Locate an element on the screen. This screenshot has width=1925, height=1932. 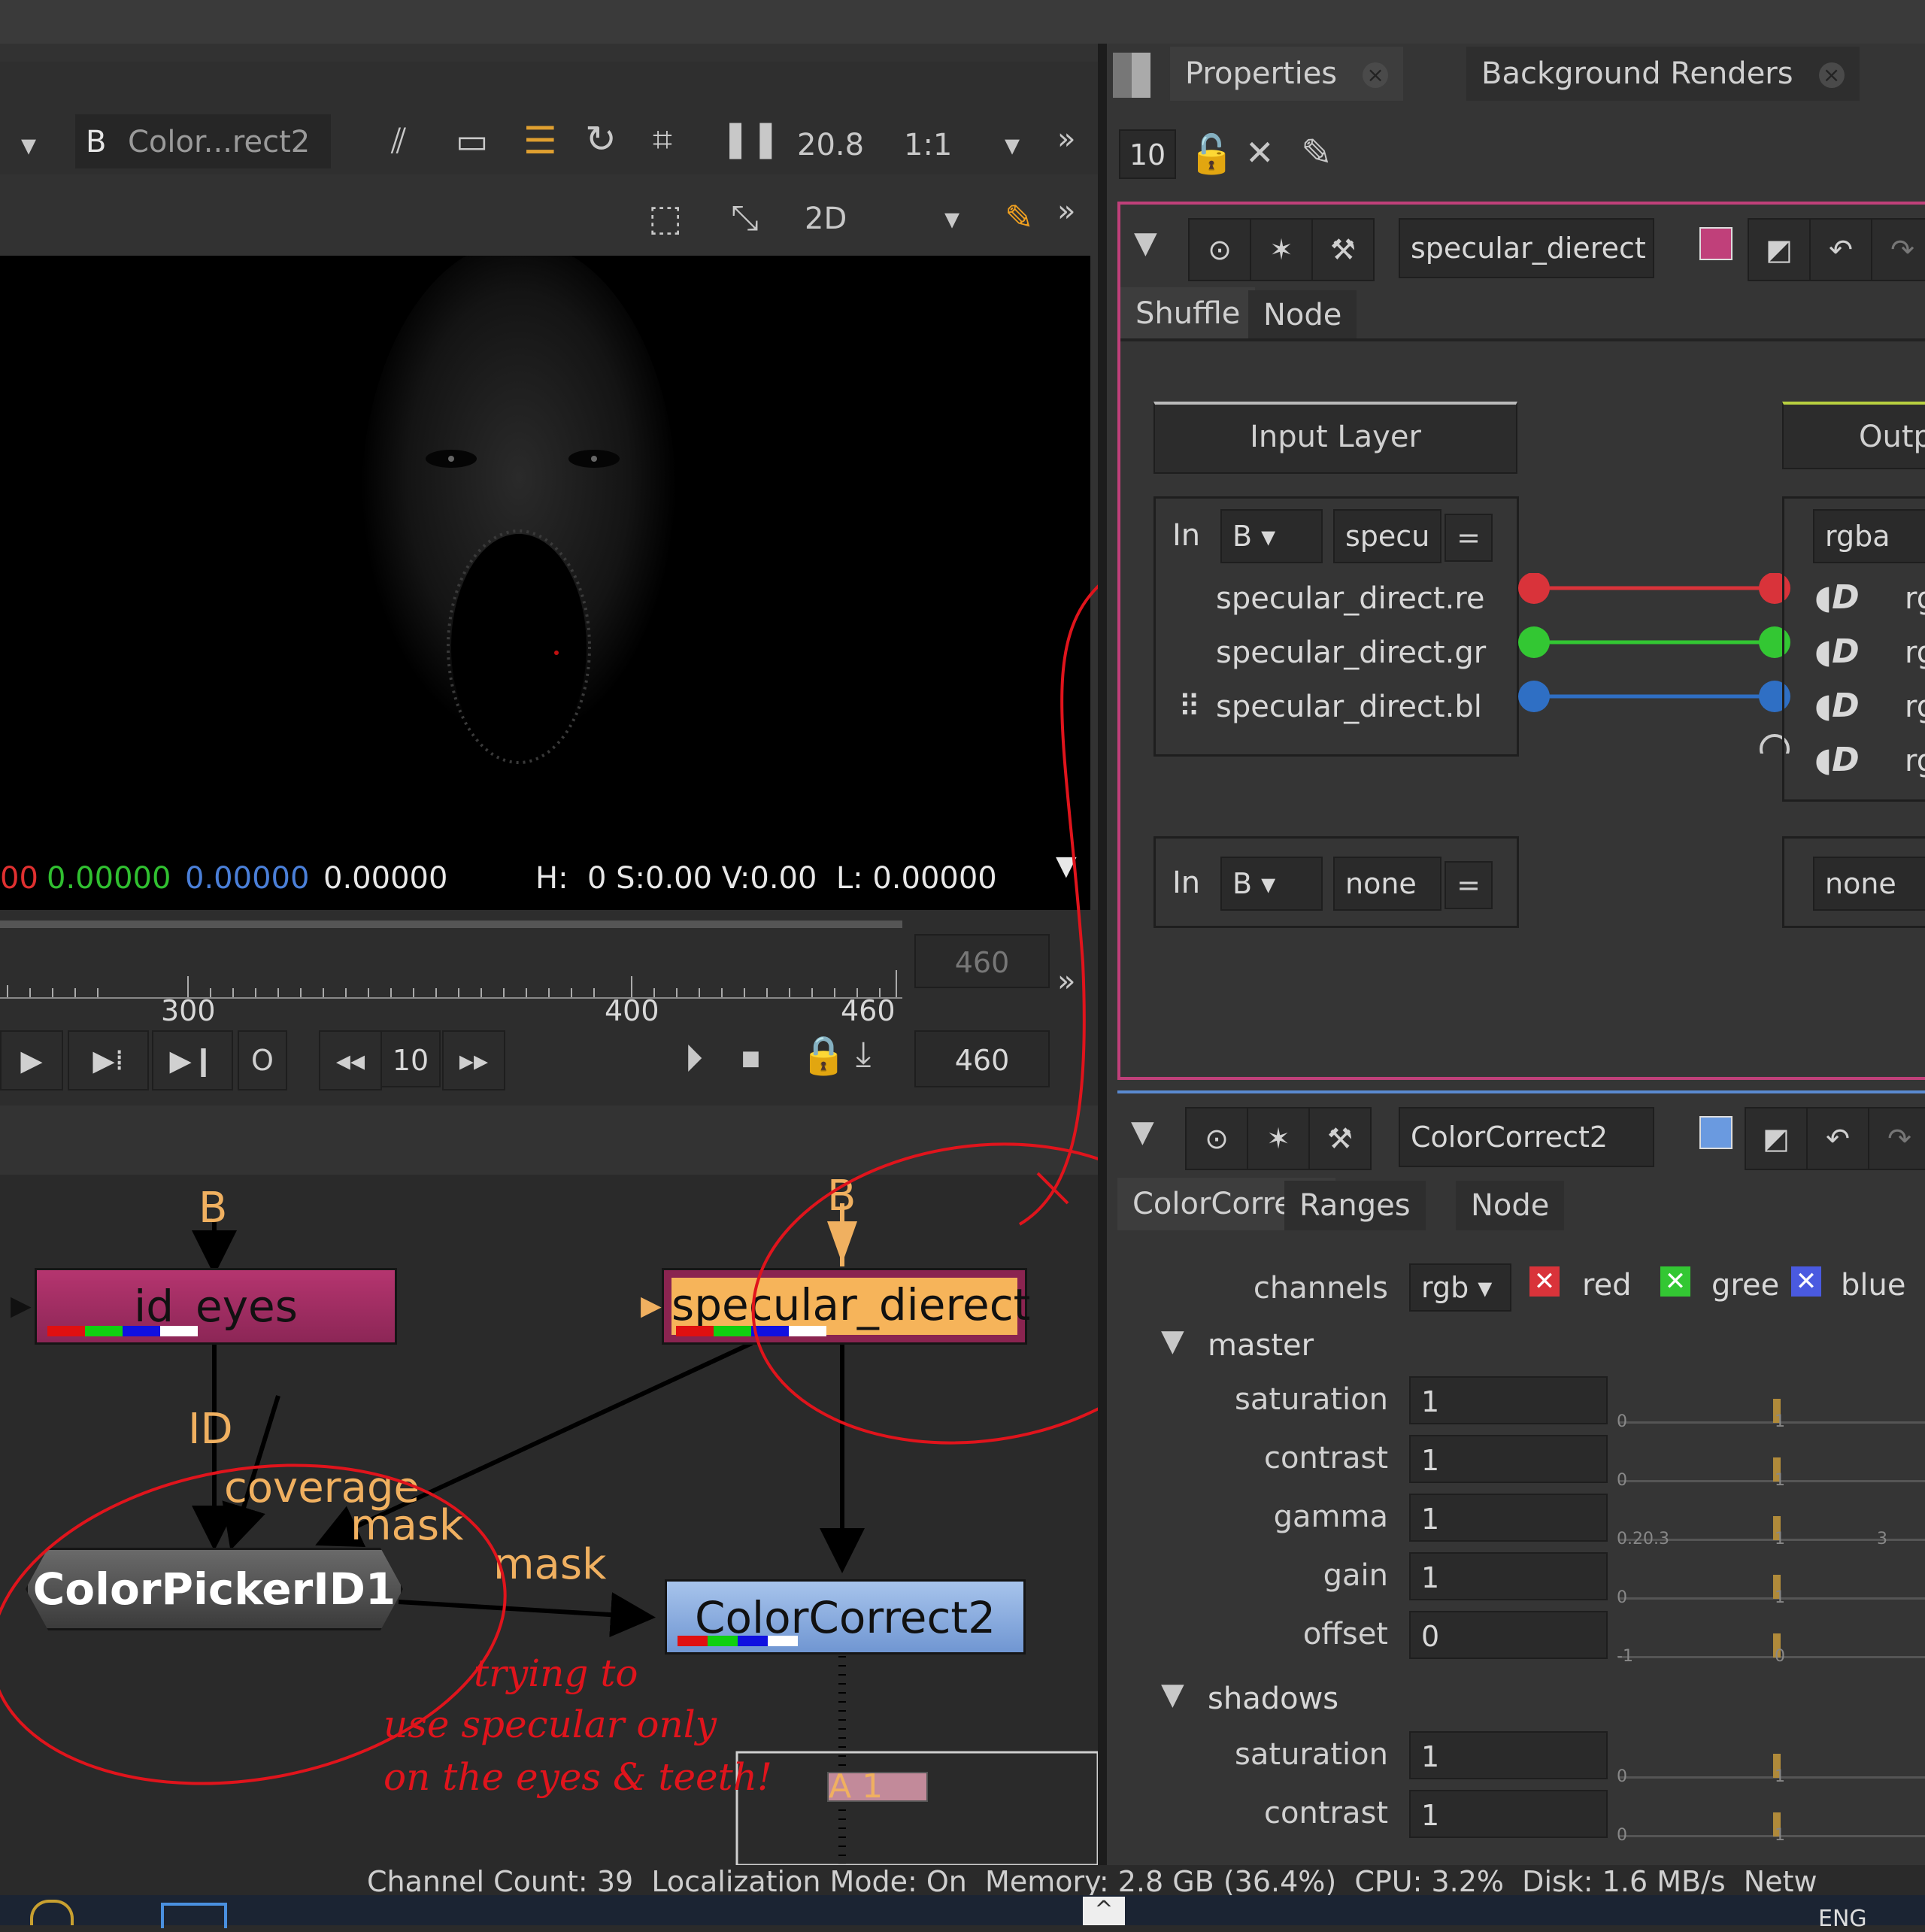
roi-icon: ⌗ is located at coordinates (662, 140).